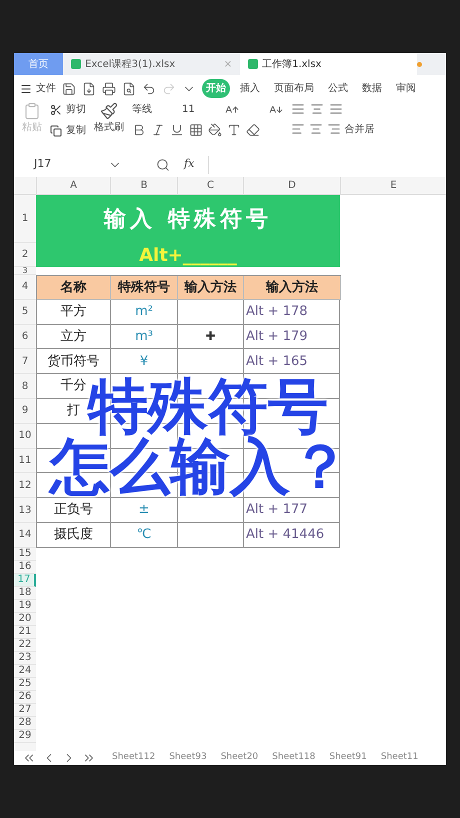 Image resolution: width=460 pixels, height=818 pixels. Describe the element at coordinates (149, 89) in the screenshot. I see `undo-icon` at that location.